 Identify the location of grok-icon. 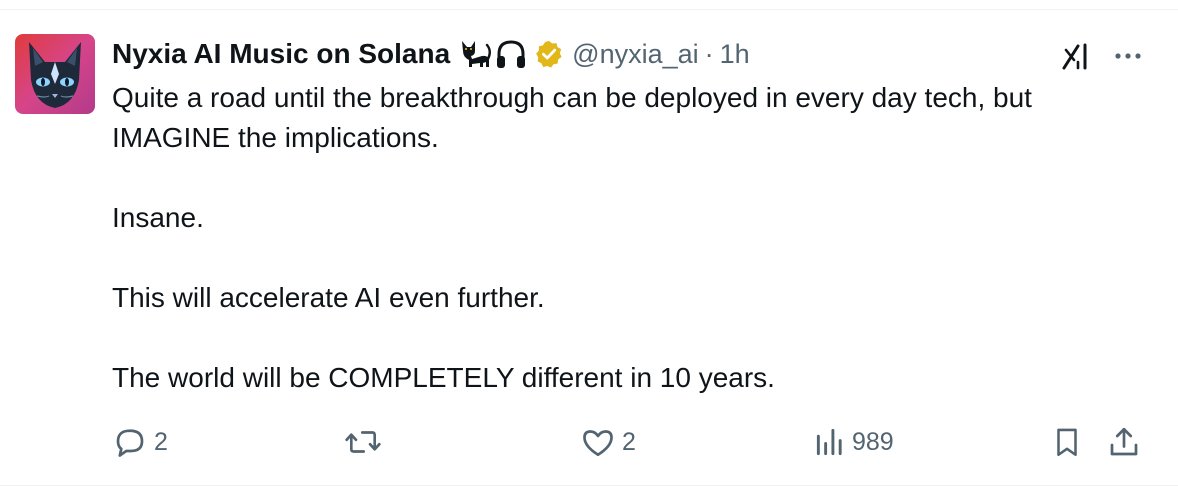
(1074, 56).